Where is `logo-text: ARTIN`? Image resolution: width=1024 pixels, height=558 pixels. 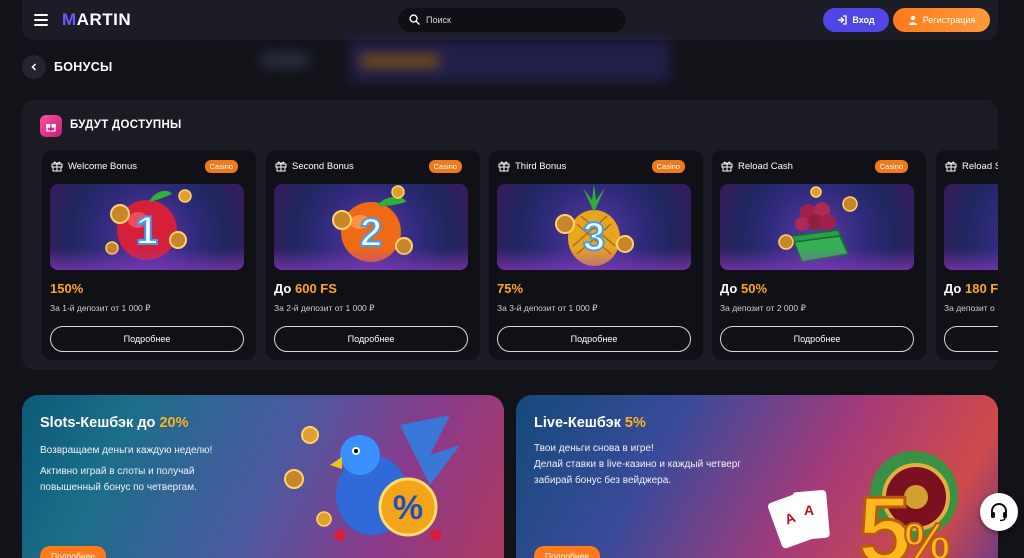
logo-text: ARTIN is located at coordinates (104, 19).